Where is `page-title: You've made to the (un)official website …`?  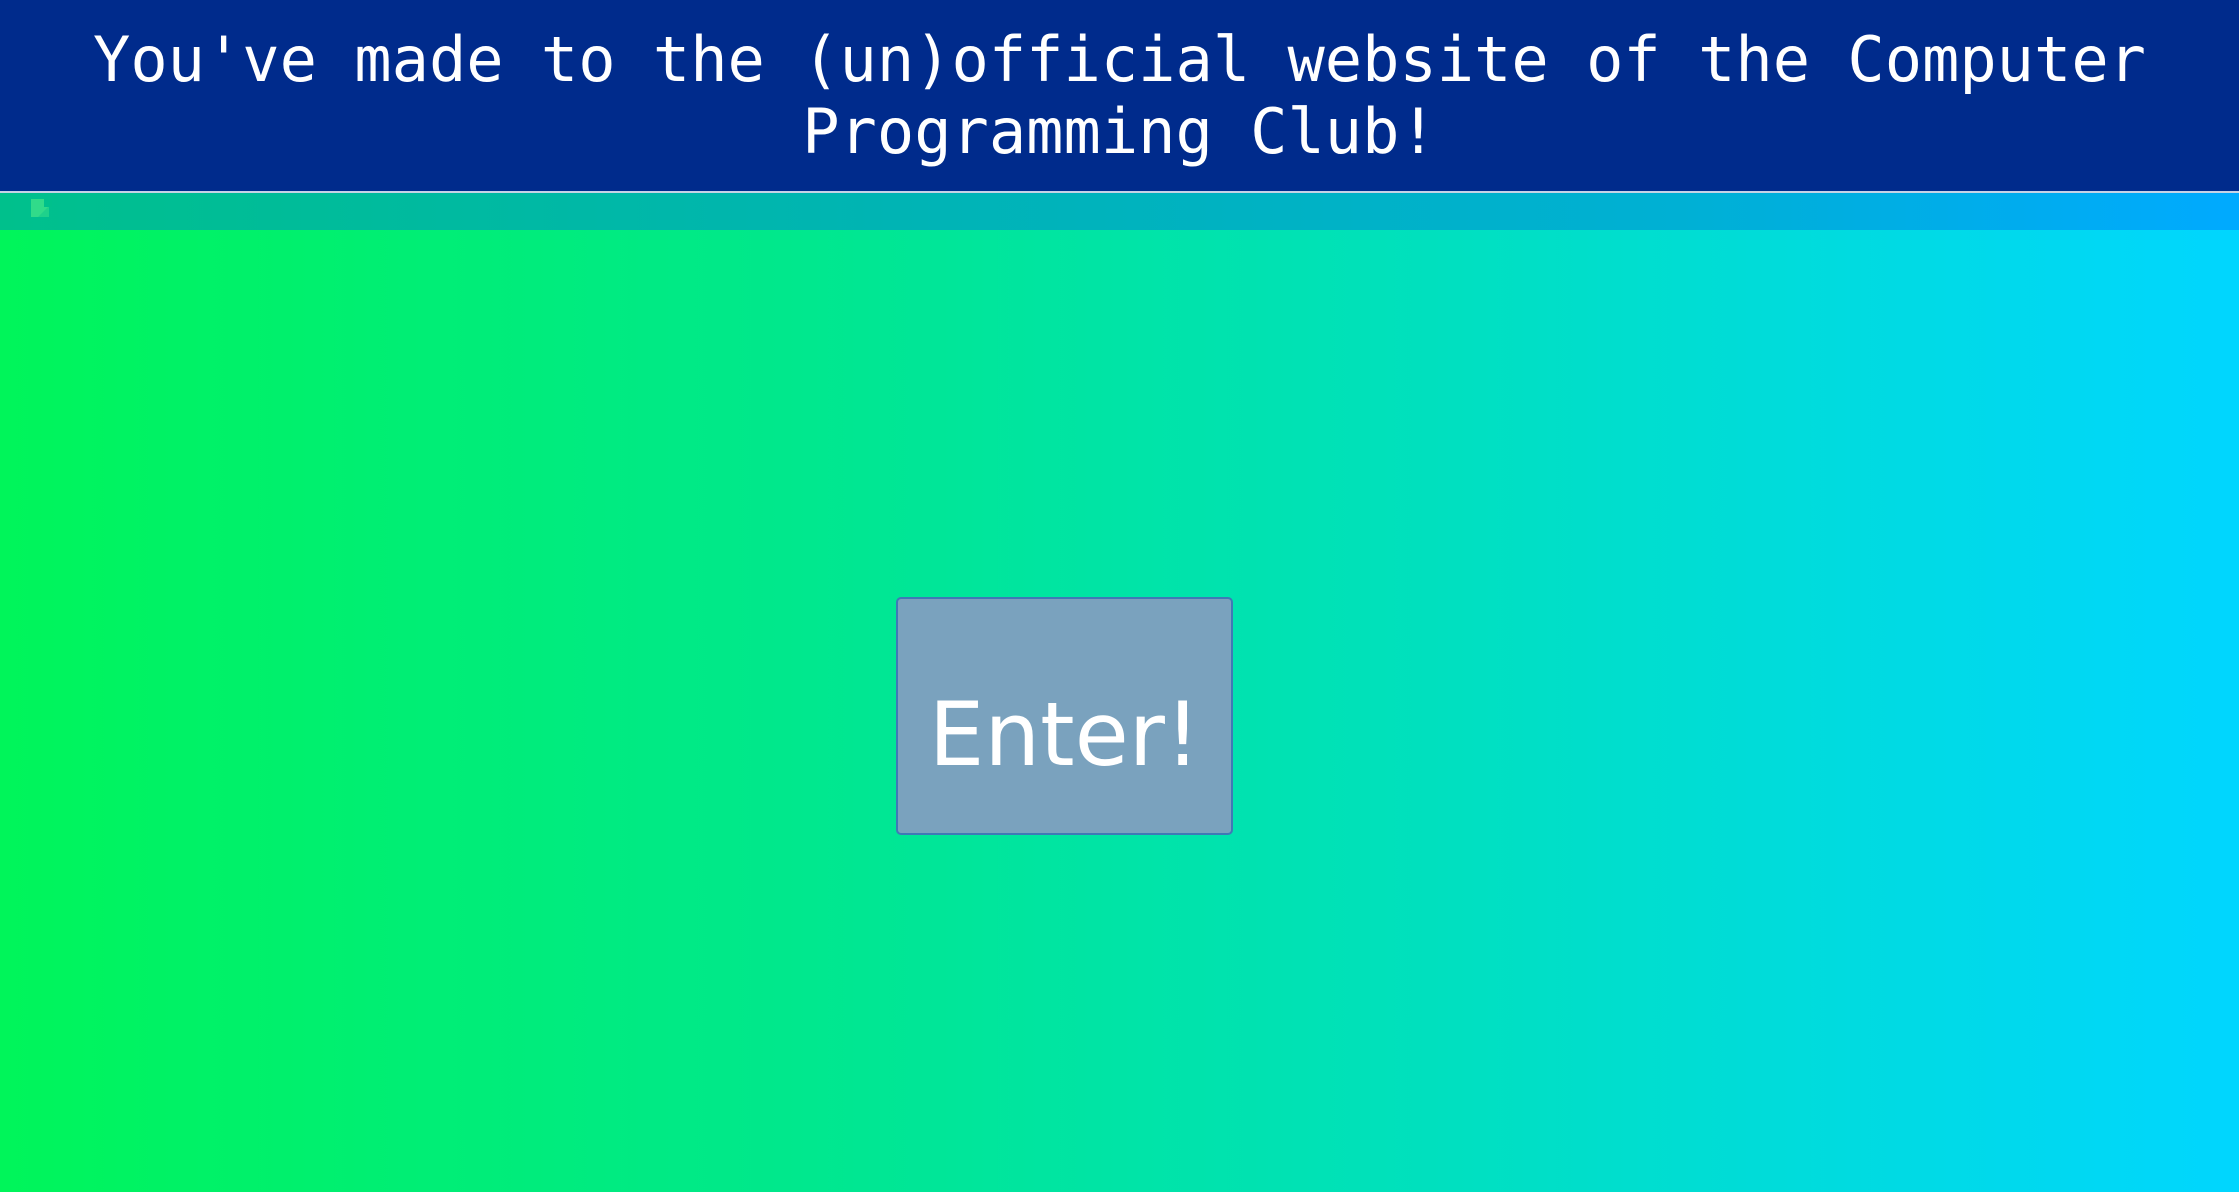 page-title: You've made to the (un)official website … is located at coordinates (1119, 95).